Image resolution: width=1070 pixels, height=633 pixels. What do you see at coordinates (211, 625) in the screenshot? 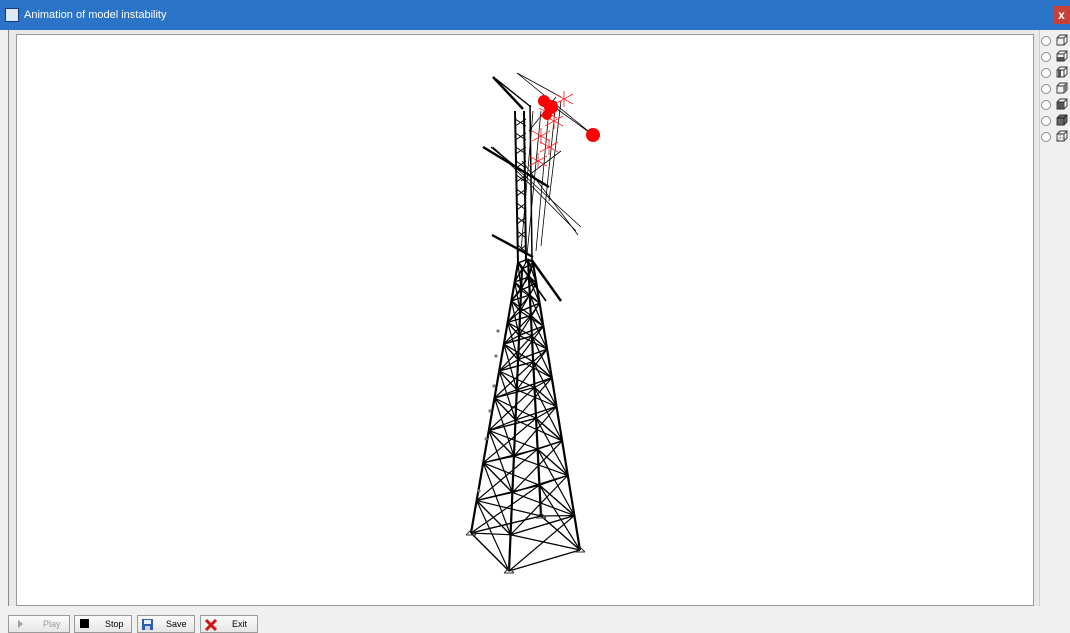
I see `exit-icon` at bounding box center [211, 625].